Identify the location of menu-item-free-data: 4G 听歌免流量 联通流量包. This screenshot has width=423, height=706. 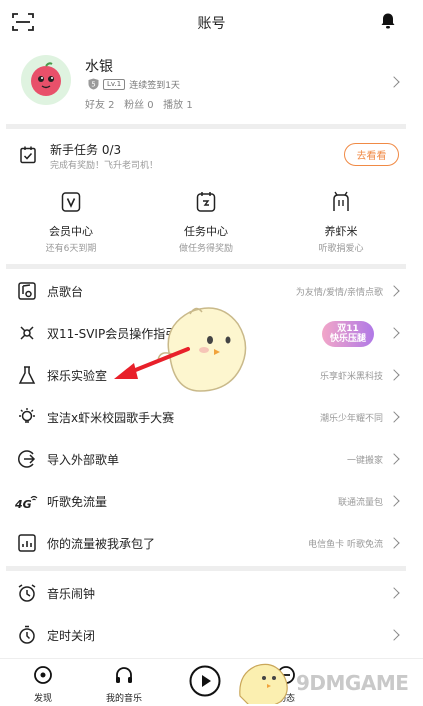
(211, 501).